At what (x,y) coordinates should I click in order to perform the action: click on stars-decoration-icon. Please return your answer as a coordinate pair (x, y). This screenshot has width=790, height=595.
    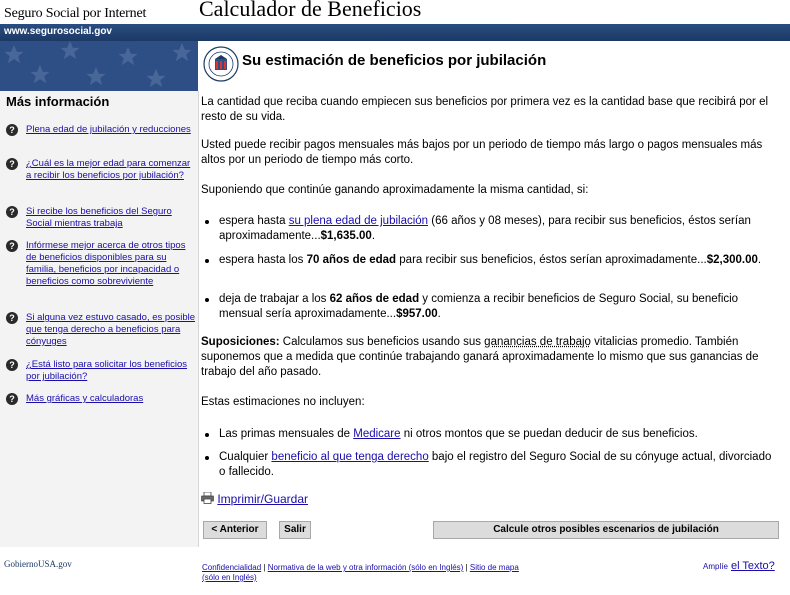
    Looking at the image, I should click on (98, 64).